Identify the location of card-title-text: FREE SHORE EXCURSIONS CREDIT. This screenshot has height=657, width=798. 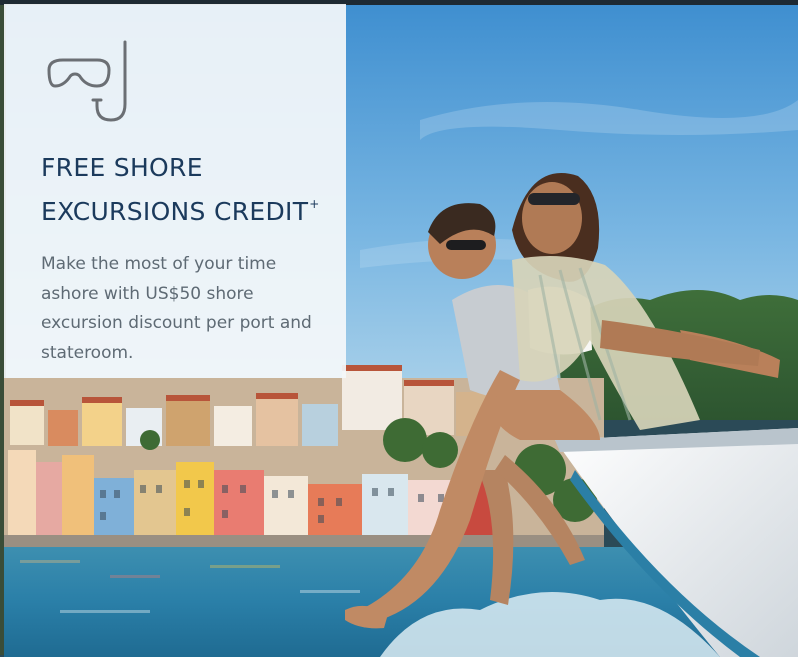
(175, 189).